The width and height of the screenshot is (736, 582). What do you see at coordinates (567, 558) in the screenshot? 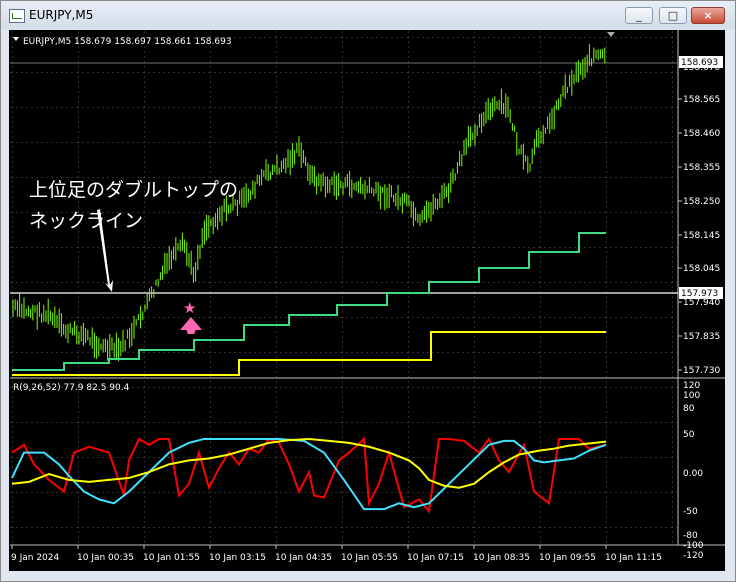
I see `time-tick-label: 10 Jan 09:55` at bounding box center [567, 558].